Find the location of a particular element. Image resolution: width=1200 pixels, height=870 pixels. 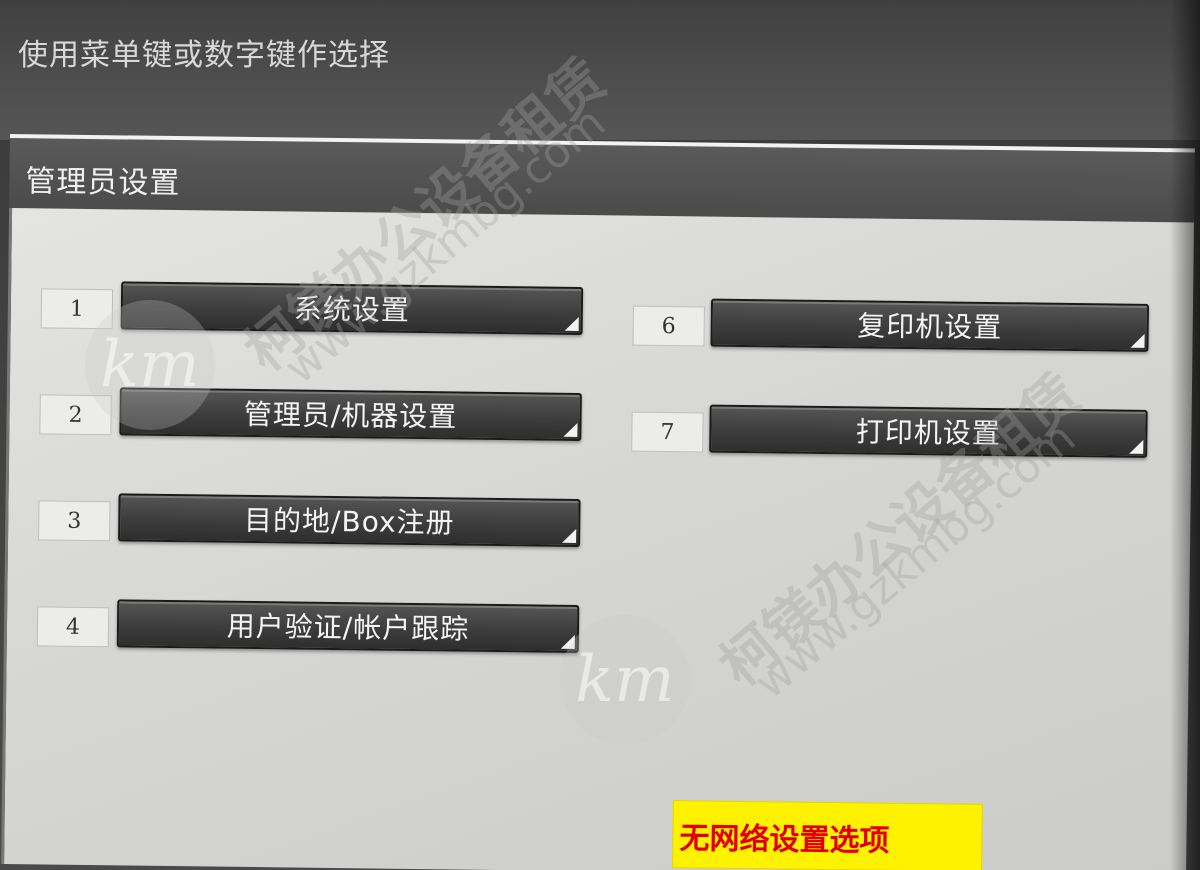

user-auth-account-track-button: 用户验证/帐户跟踪 is located at coordinates (348, 626).